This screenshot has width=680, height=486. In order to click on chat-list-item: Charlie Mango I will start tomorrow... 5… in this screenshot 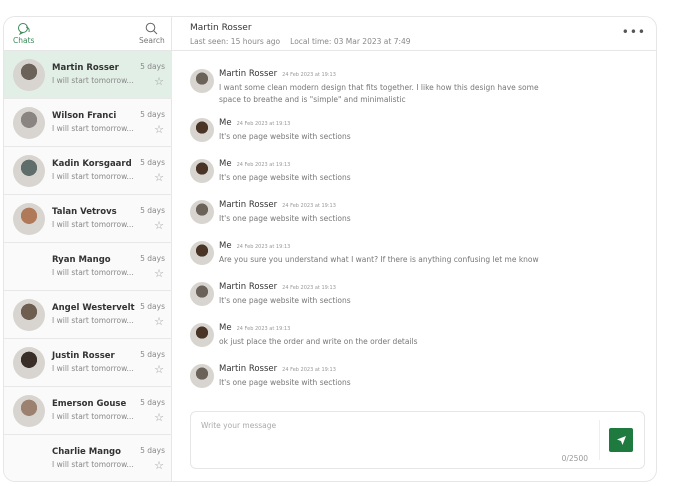, I will do `click(88, 458)`.